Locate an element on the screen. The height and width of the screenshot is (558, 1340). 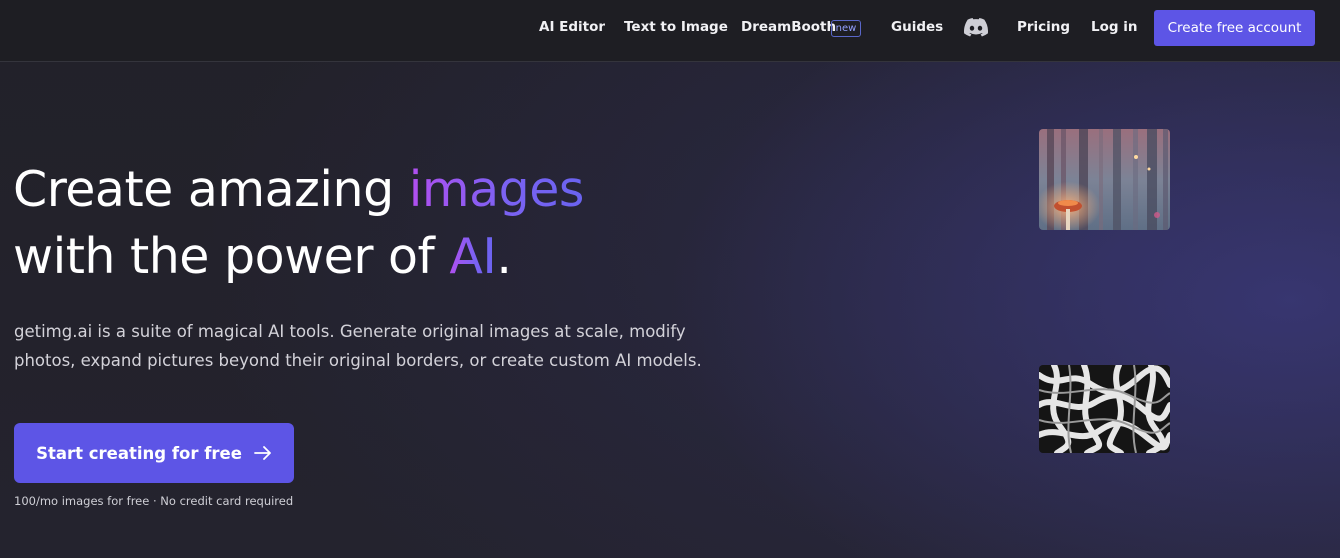
discord-icon is located at coordinates (976, 28).